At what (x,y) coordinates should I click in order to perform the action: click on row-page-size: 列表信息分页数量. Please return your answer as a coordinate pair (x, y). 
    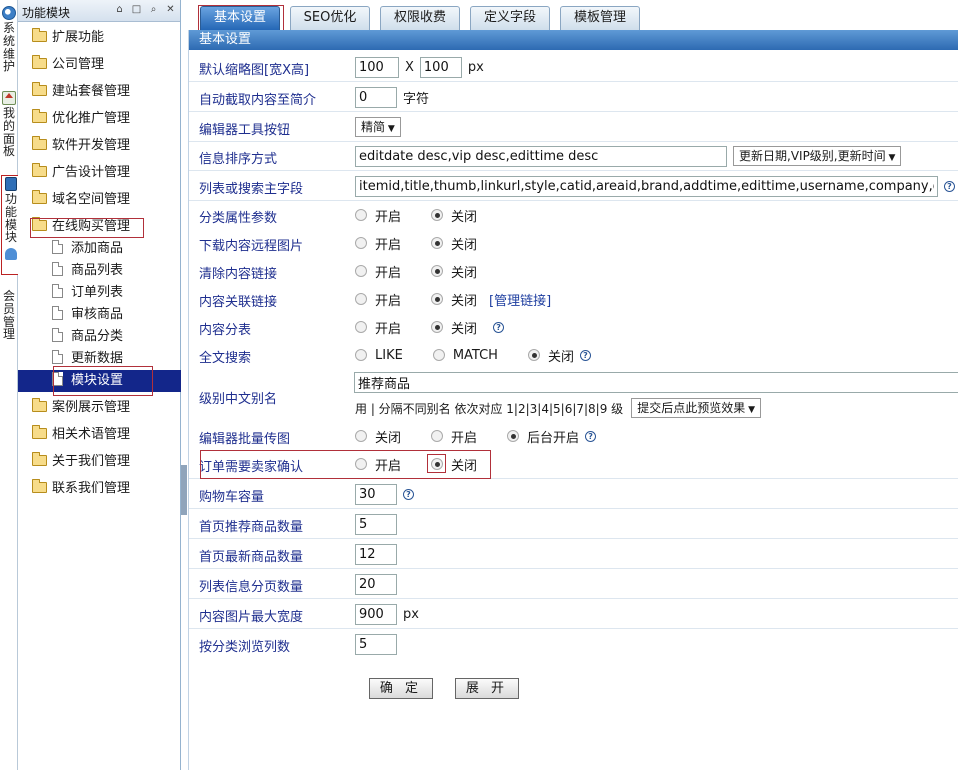
    Looking at the image, I should click on (573, 584).